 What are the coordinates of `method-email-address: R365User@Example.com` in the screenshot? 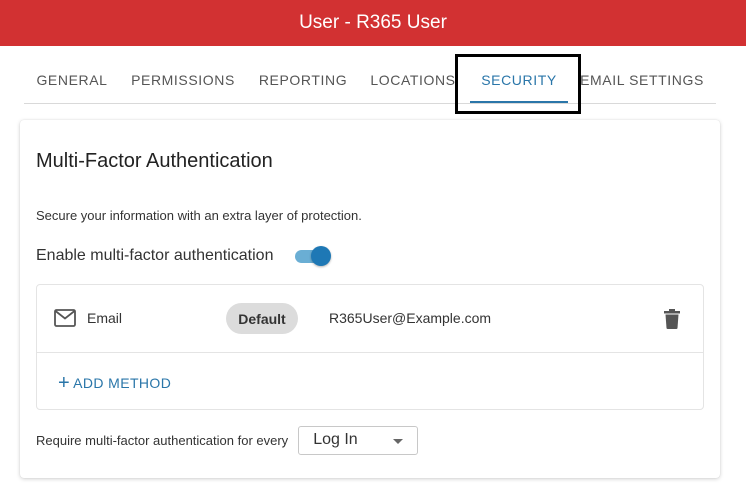 It's located at (410, 318).